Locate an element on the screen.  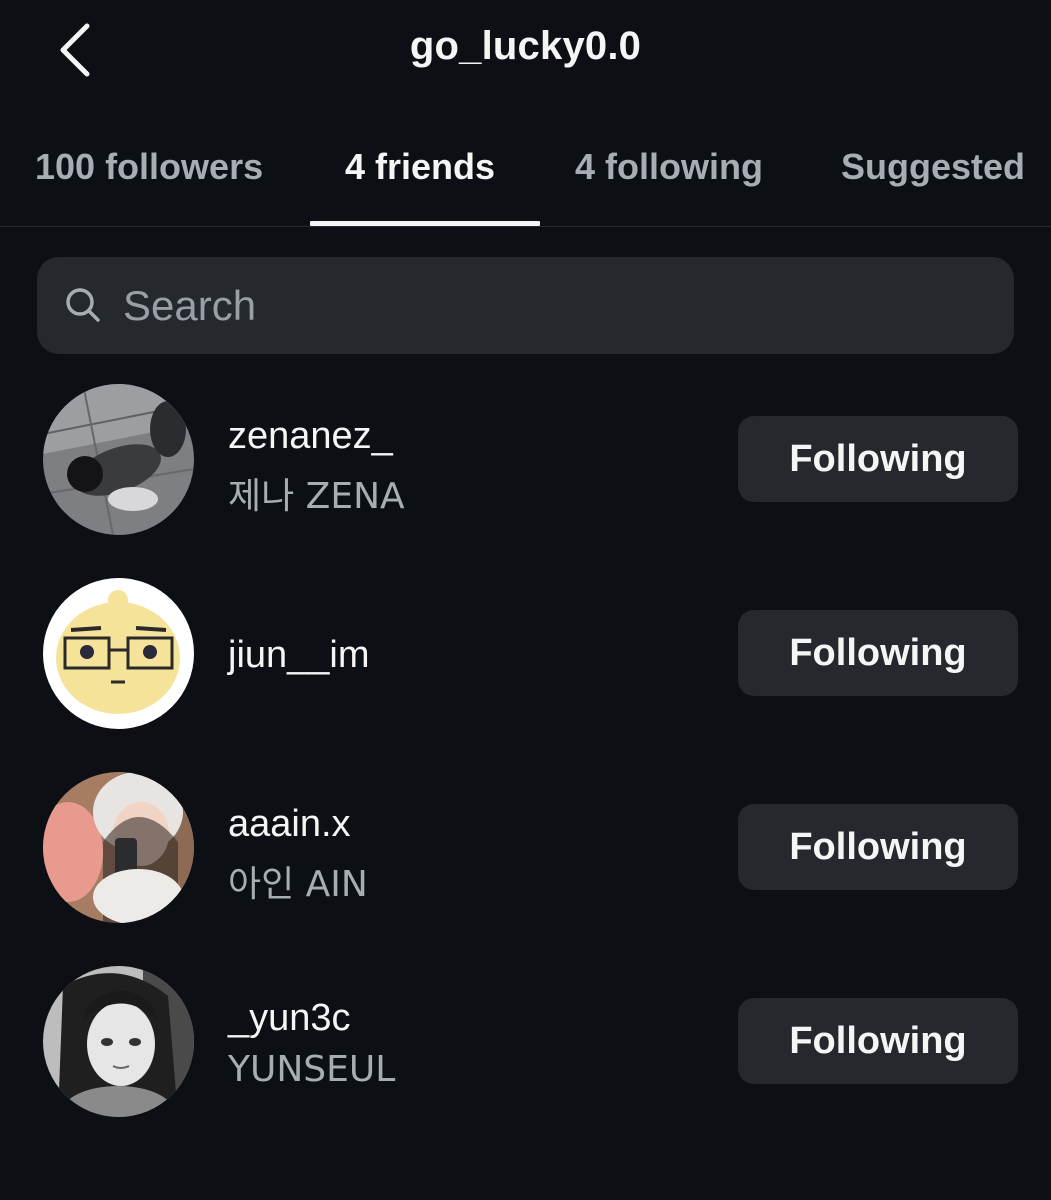
tab-following: 4 following is located at coordinates (669, 167).